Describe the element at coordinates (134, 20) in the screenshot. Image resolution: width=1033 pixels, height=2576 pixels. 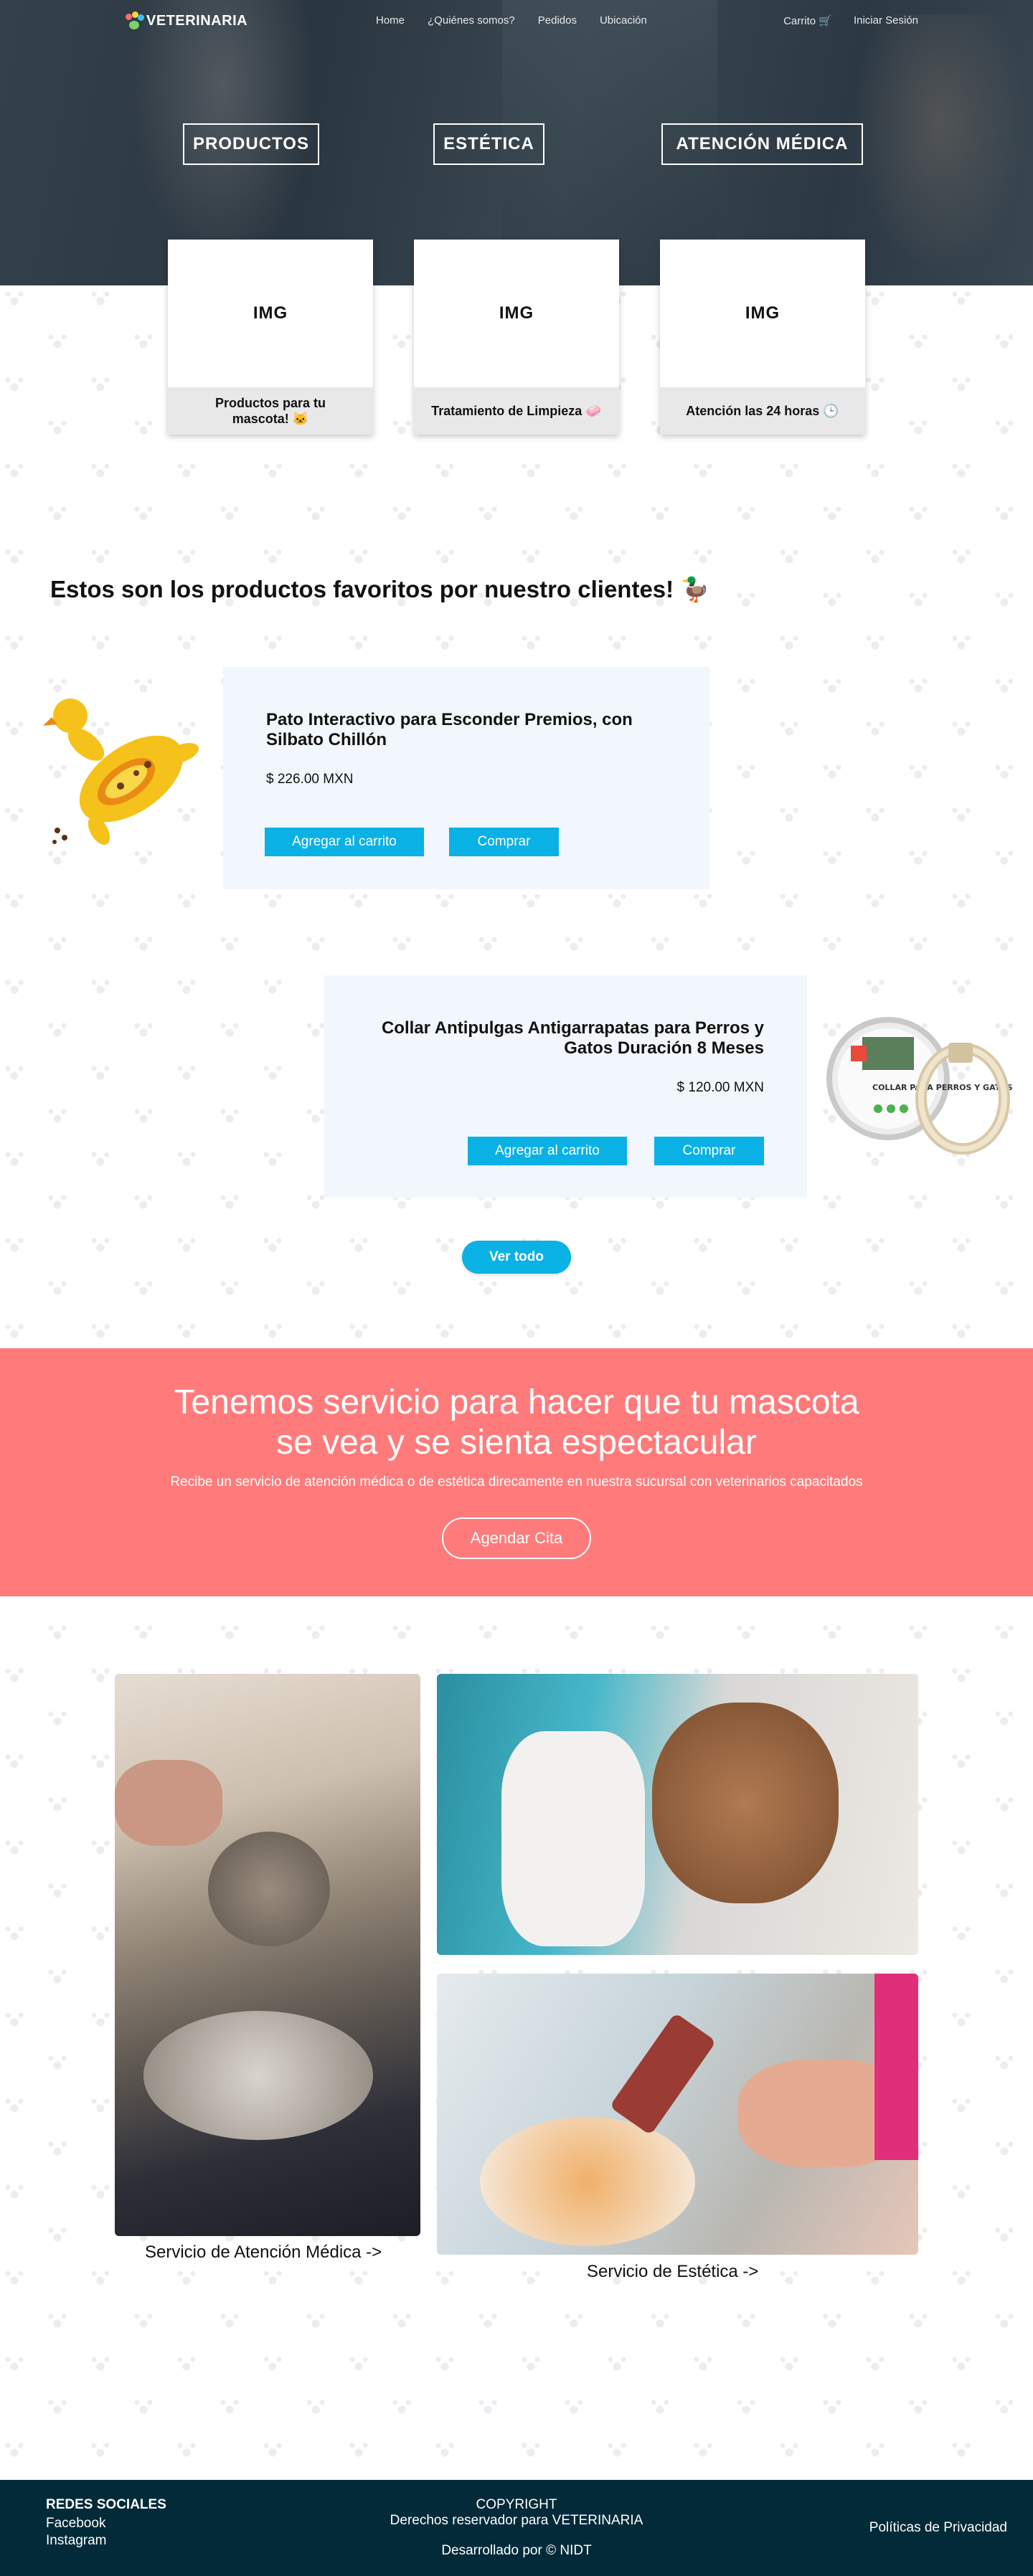
I see `paw-logo-icon` at that location.